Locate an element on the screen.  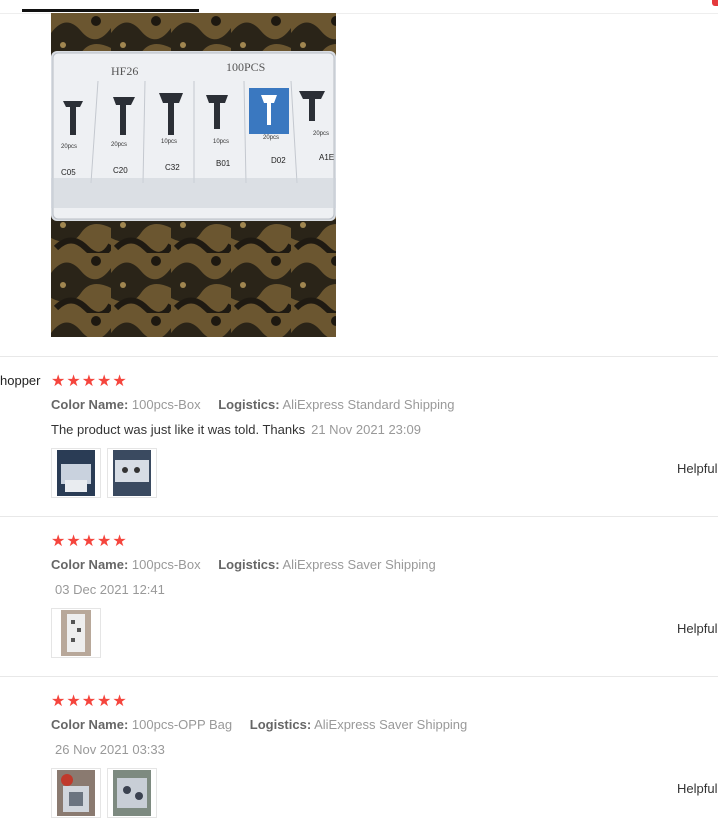
compartment-code: A1E is located at coordinates (326, 157).